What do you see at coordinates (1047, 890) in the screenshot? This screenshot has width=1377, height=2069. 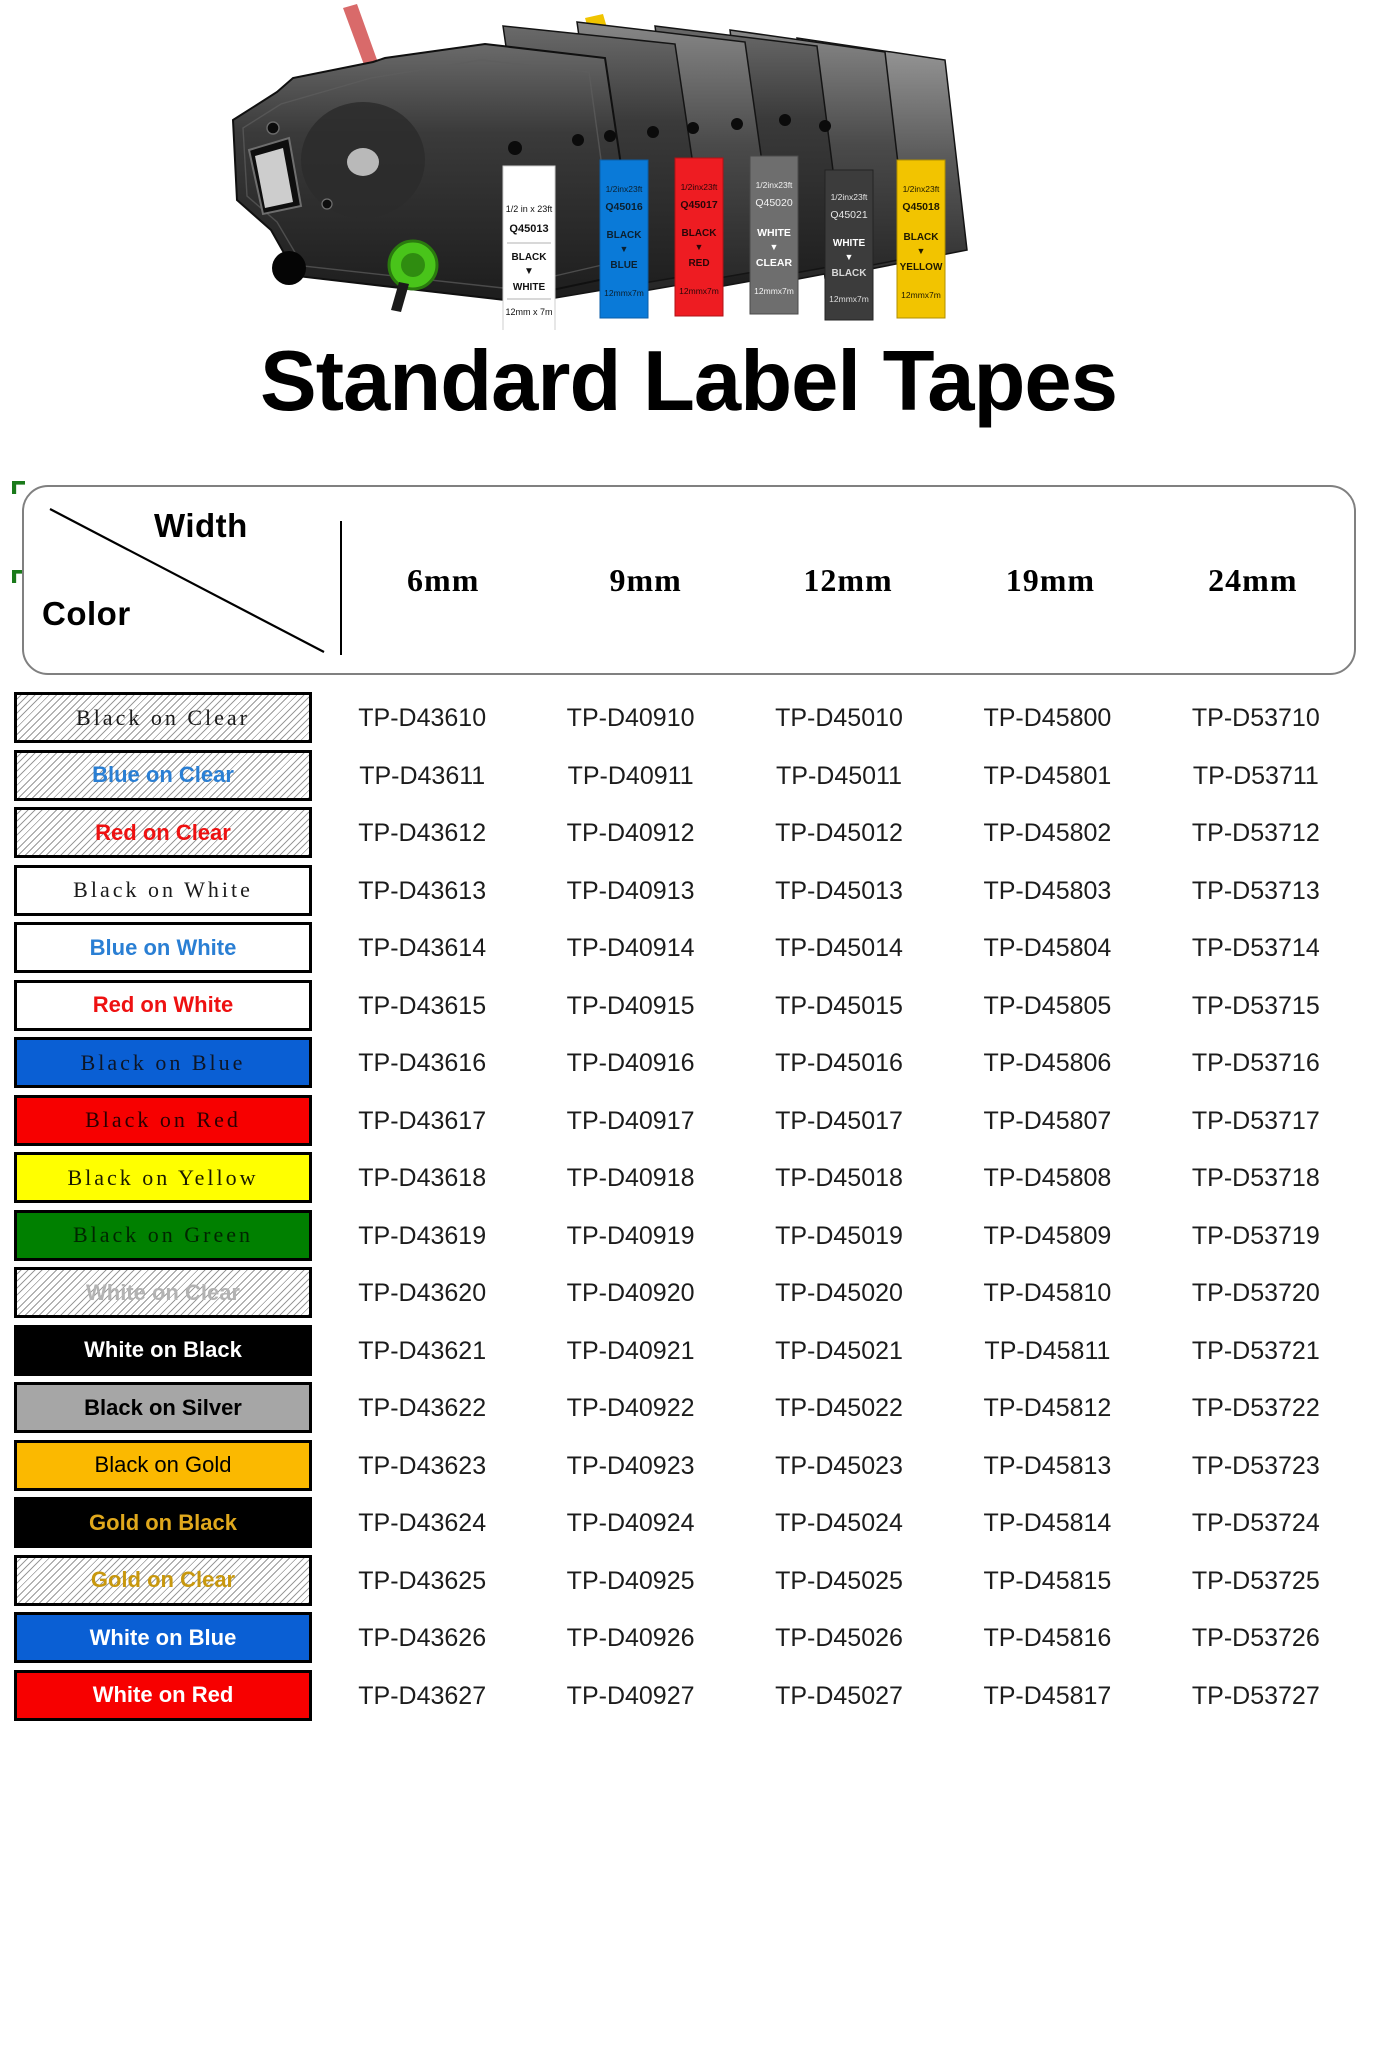 I see `part-number-cell: TP-D45803` at bounding box center [1047, 890].